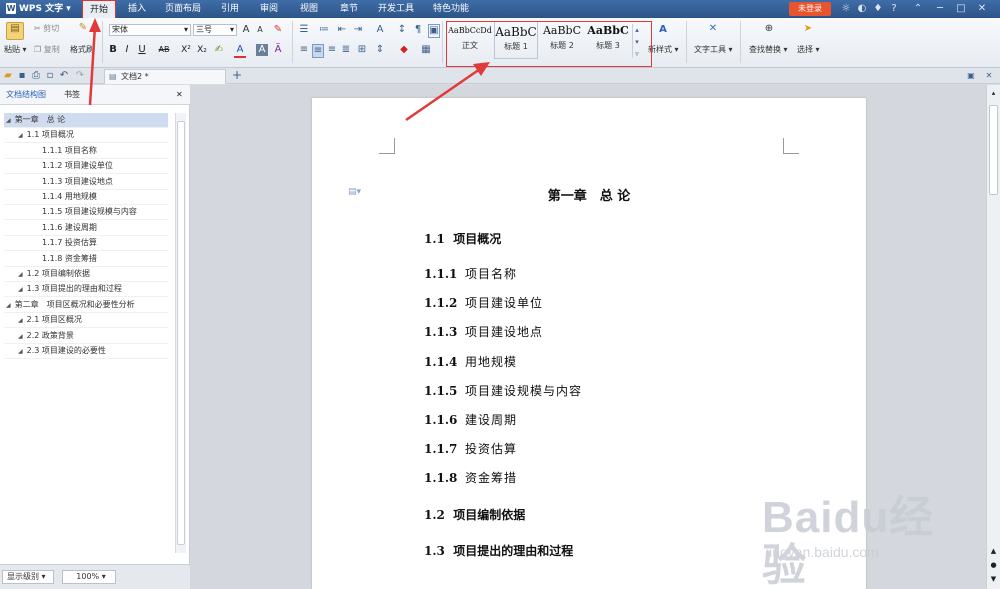  Describe the element at coordinates (443, 94) in the screenshot. I see `arrow-to-styles` at that location.